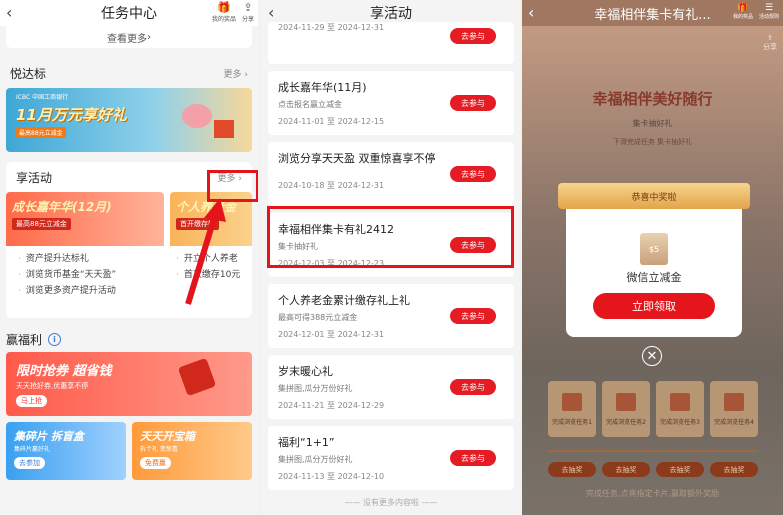 This screenshot has height=515, width=783. Describe the element at coordinates (41, 132) in the screenshot. I see `banner-subtitle: 最高88元立减金` at that location.